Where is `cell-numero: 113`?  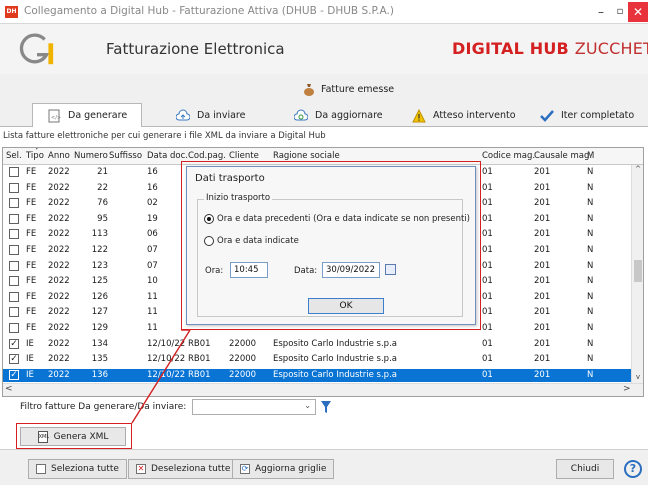 cell-numero: 113 is located at coordinates (99, 234).